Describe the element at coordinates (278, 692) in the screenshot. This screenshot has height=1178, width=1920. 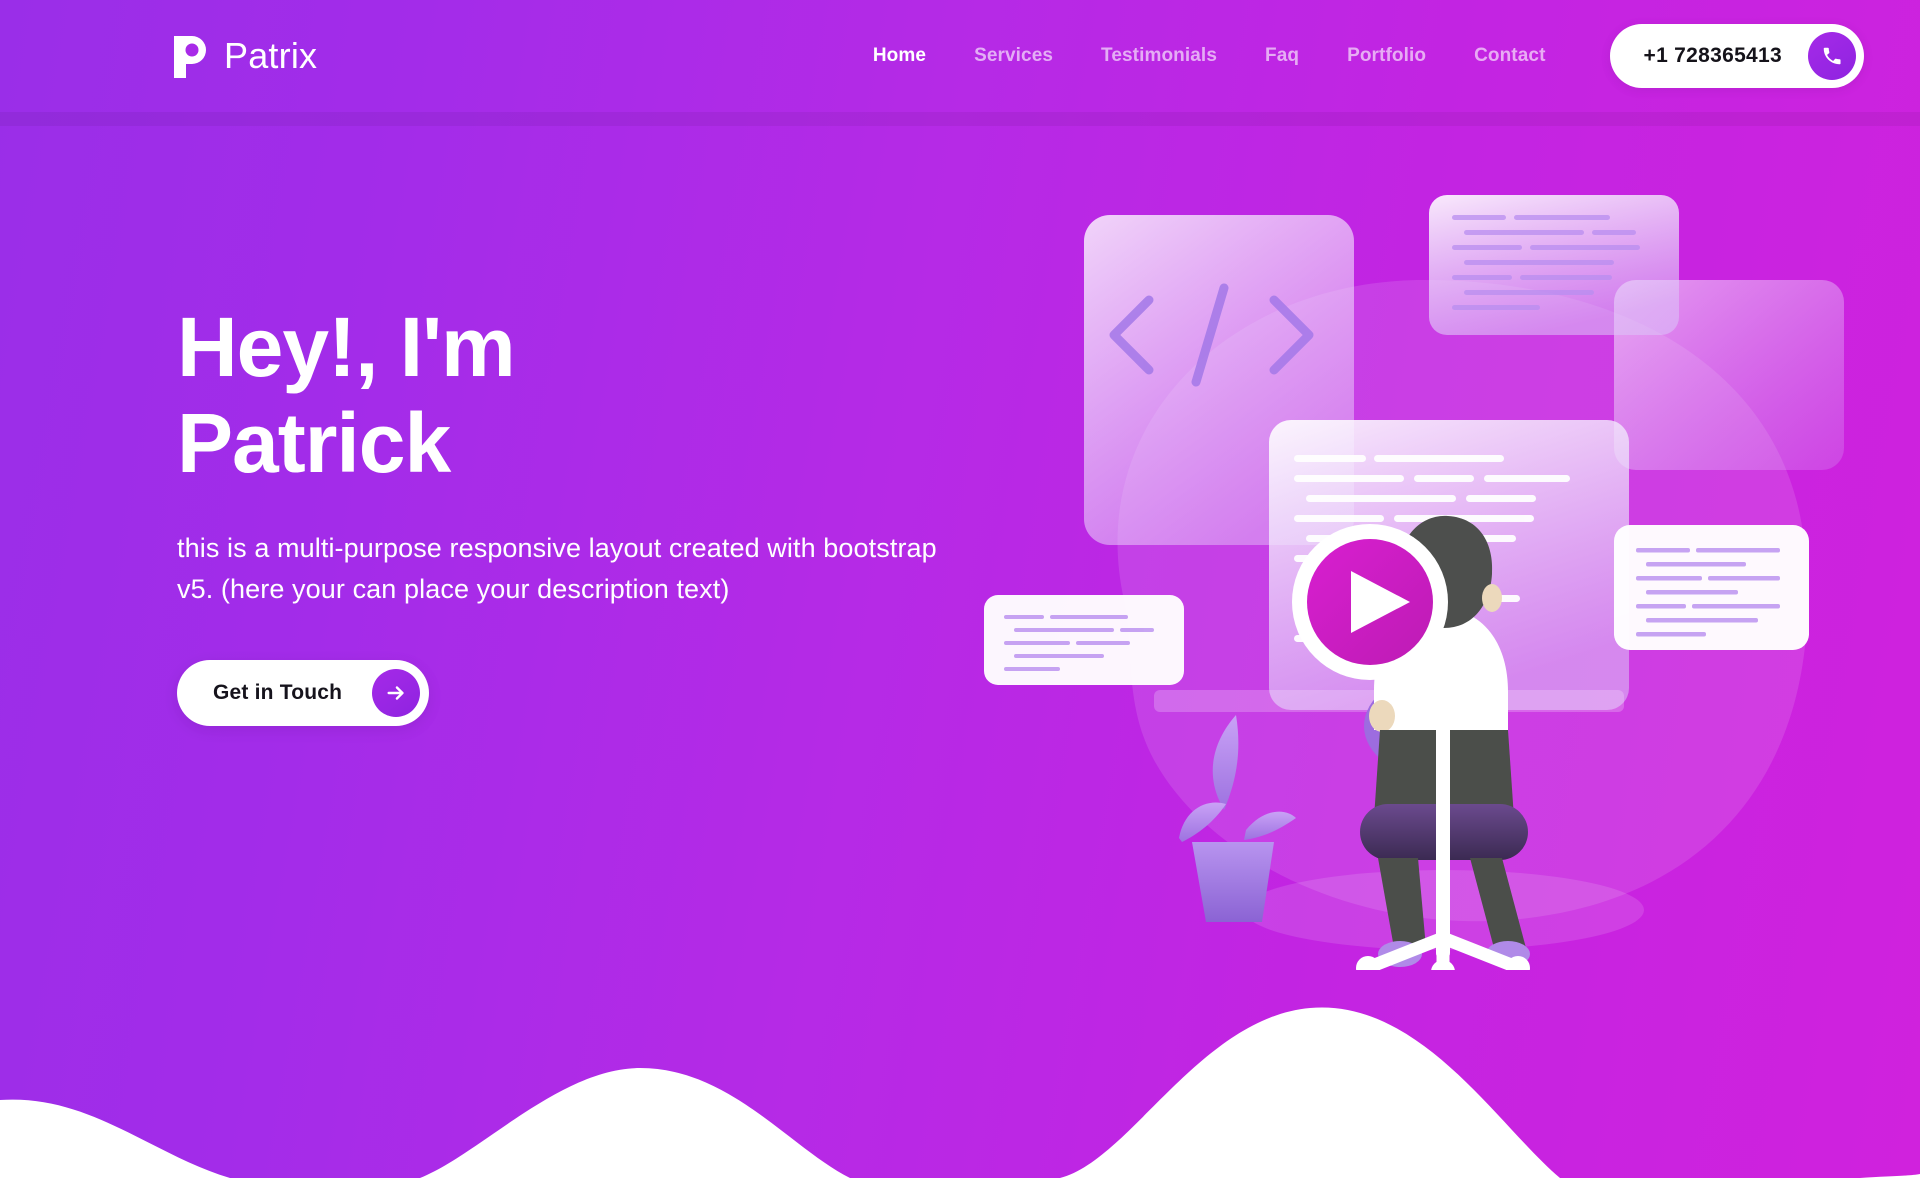
I see `get-in-touch-label: Get in Touch` at that location.